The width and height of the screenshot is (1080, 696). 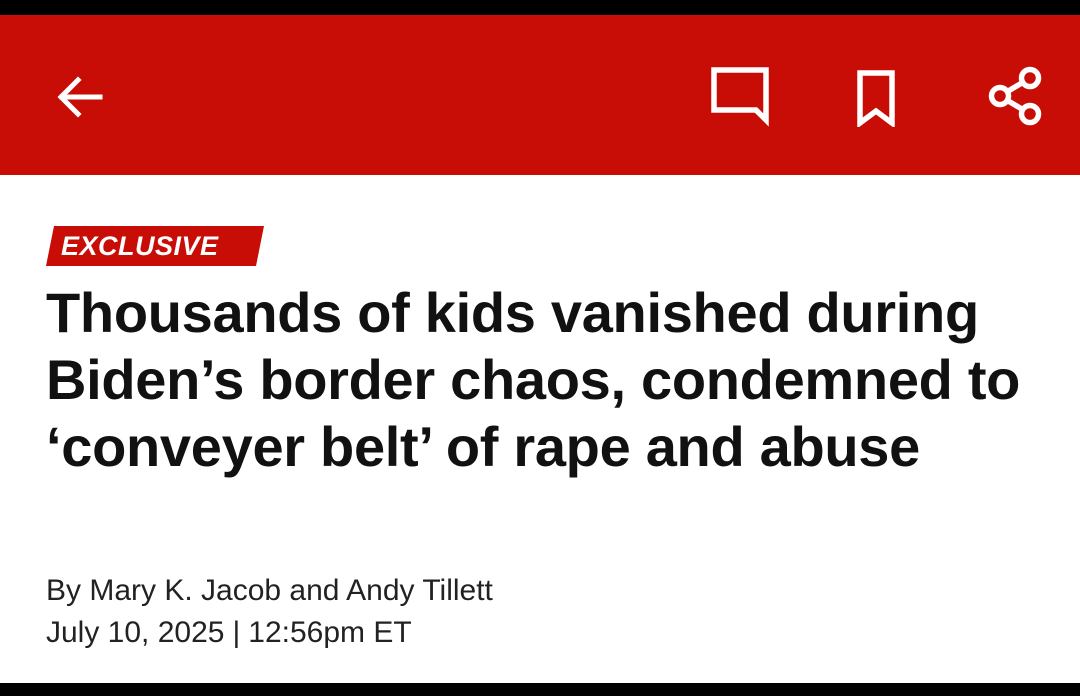 I want to click on byline: By Mary K. Jacob and Andy Tillett, so click(x=269, y=590).